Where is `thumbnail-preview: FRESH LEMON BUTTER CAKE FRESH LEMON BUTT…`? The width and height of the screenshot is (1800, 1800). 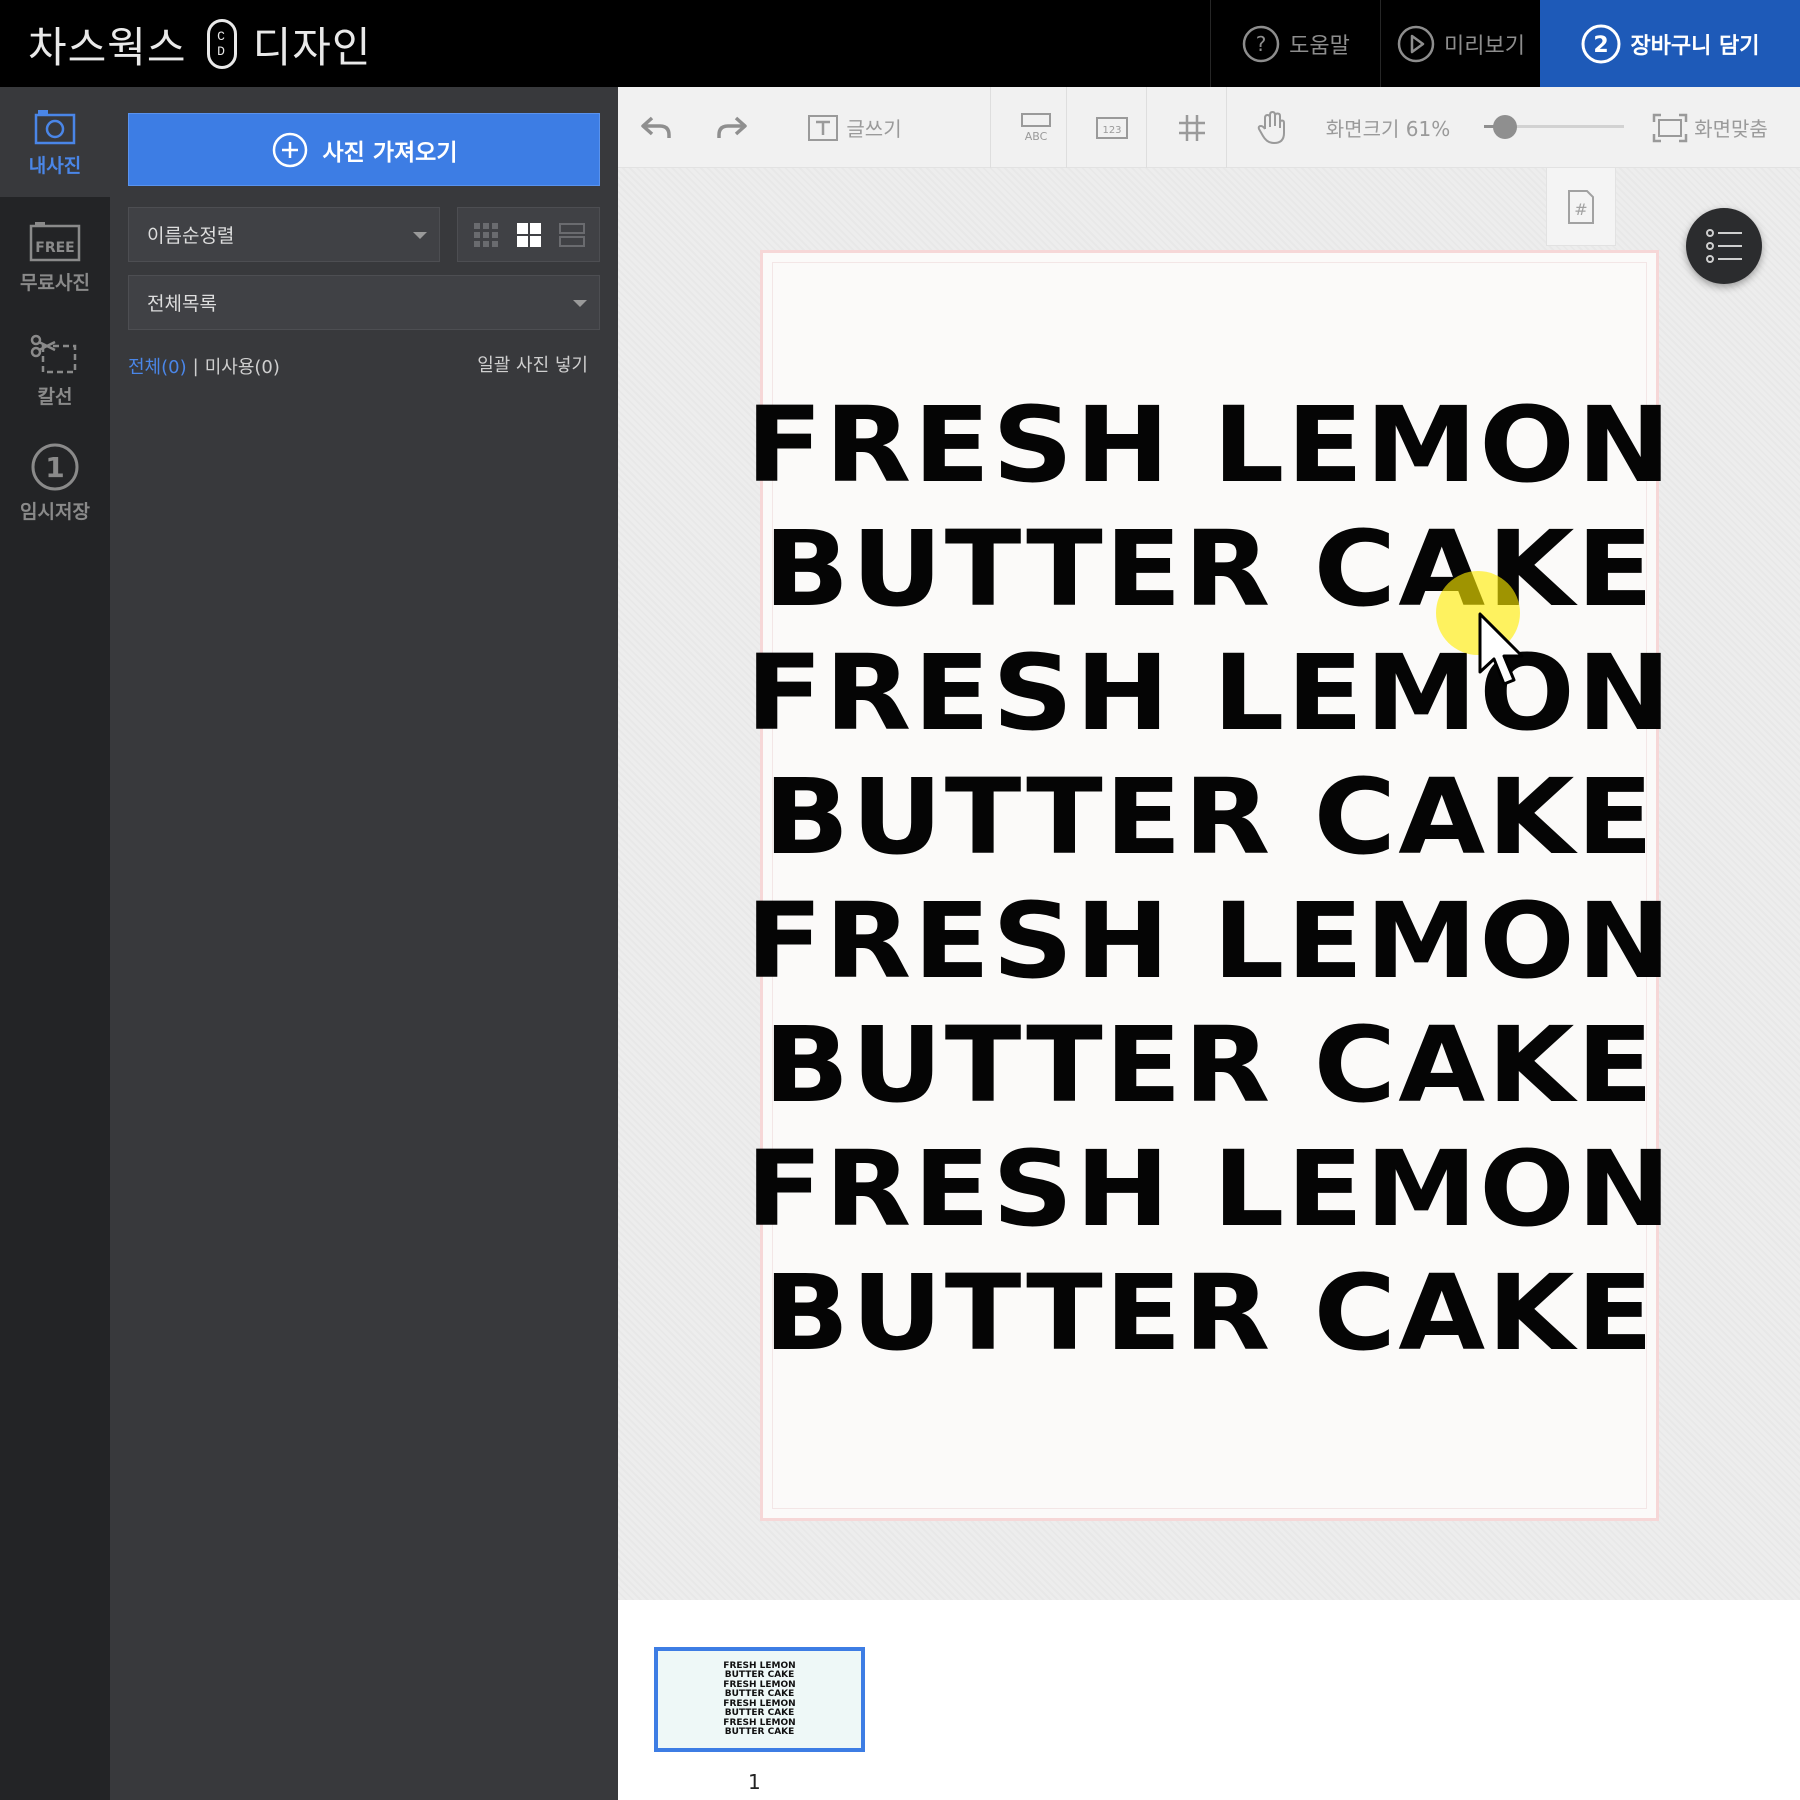 thumbnail-preview: FRESH LEMON BUTTER CAKE FRESH LEMON BUTT… is located at coordinates (759, 1699).